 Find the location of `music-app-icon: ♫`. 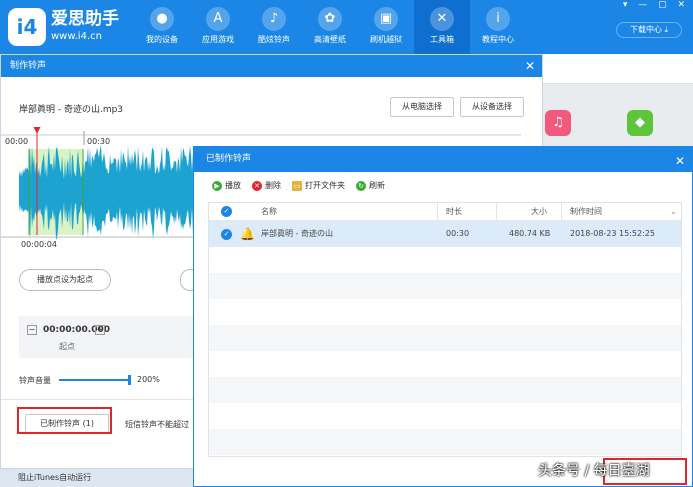

music-app-icon: ♫ is located at coordinates (558, 123).